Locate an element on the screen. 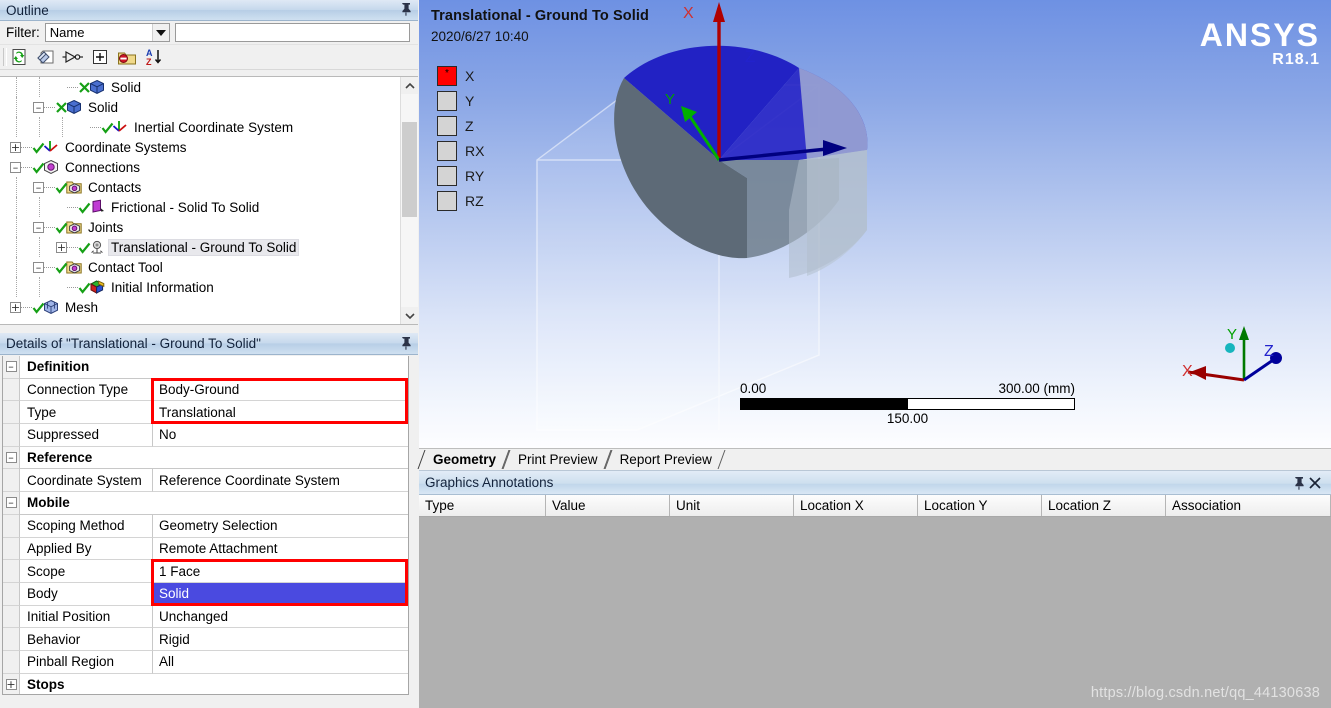  close-icon is located at coordinates (1317, 482).